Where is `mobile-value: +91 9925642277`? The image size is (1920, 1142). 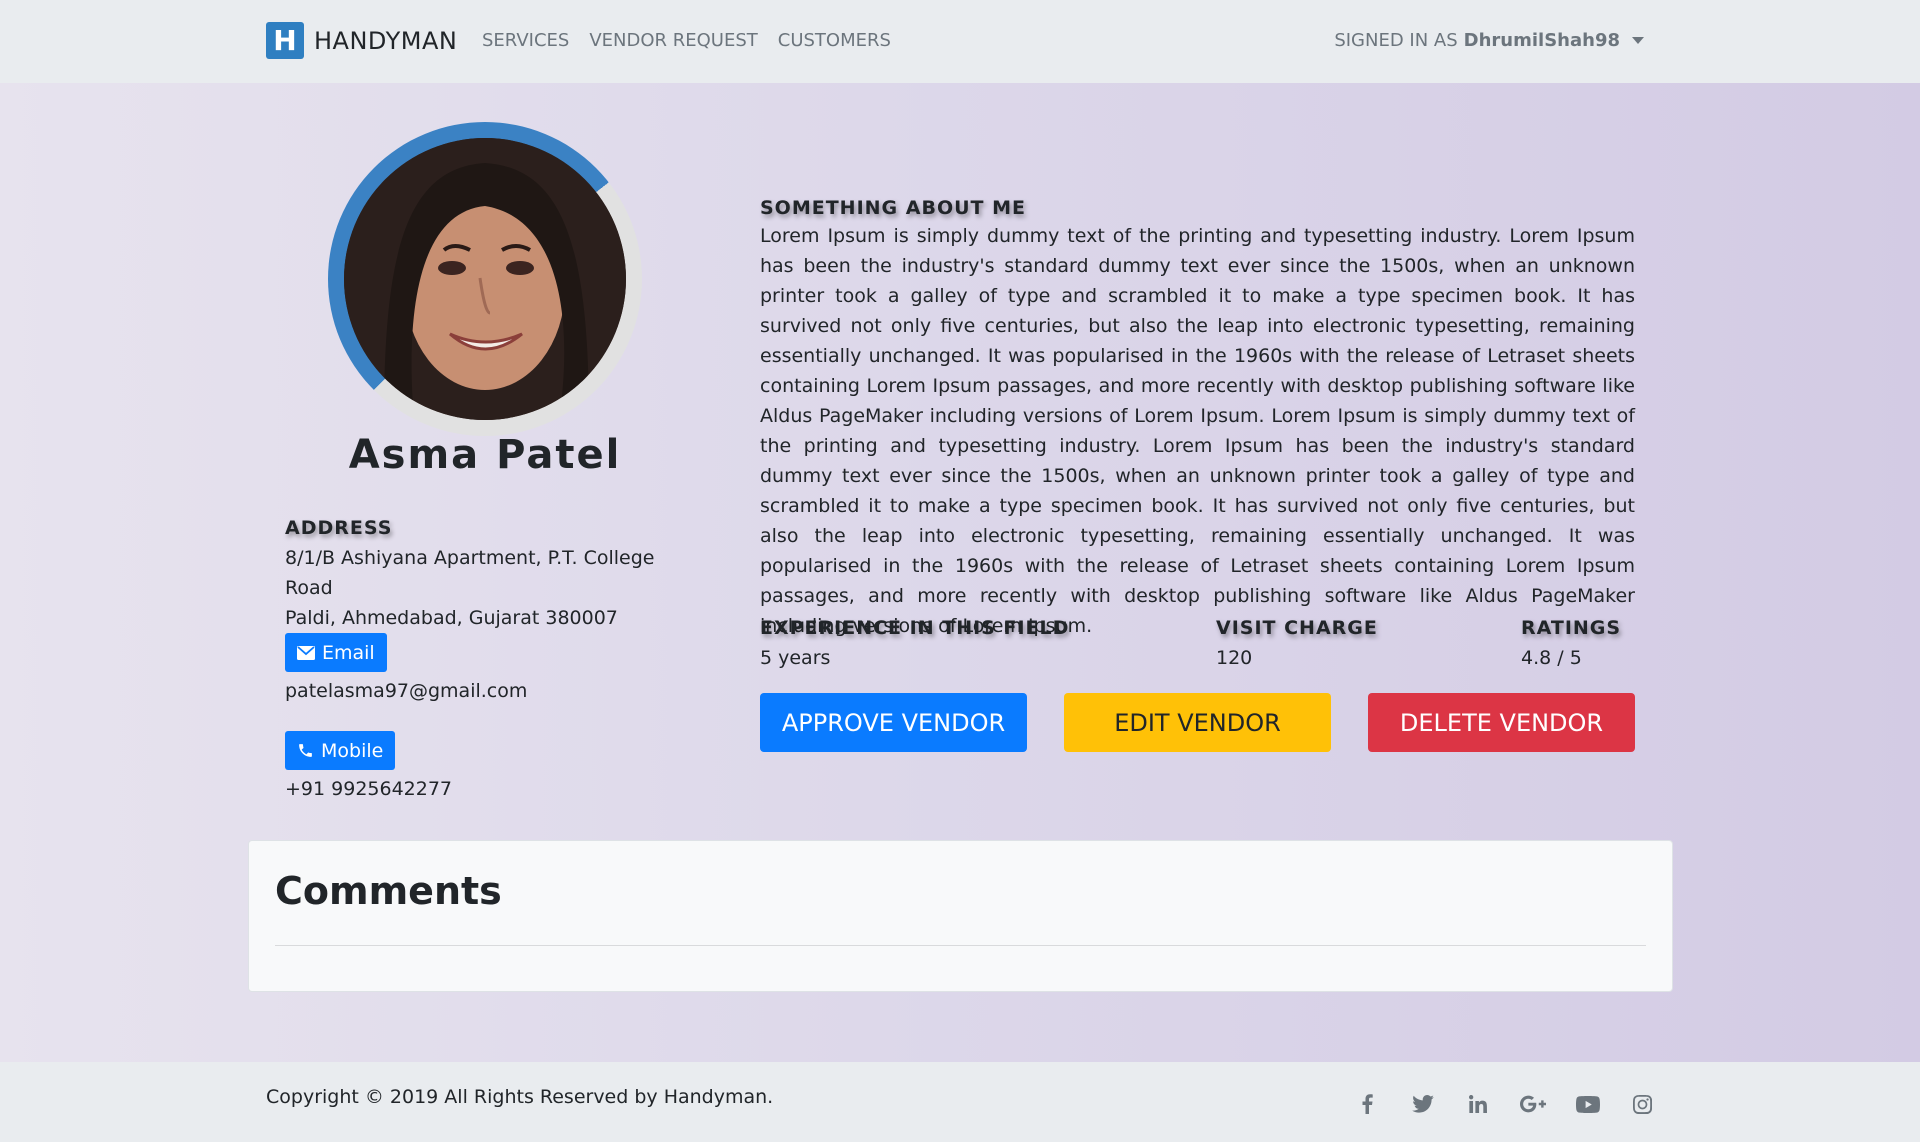 mobile-value: +91 9925642277 is located at coordinates (369, 789).